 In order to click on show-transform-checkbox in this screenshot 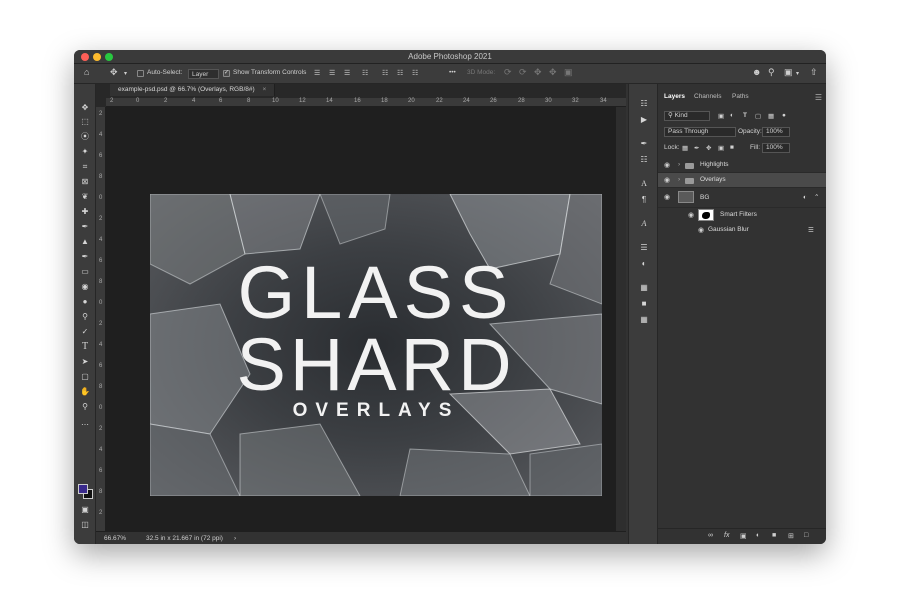, I will do `click(226, 73)`.